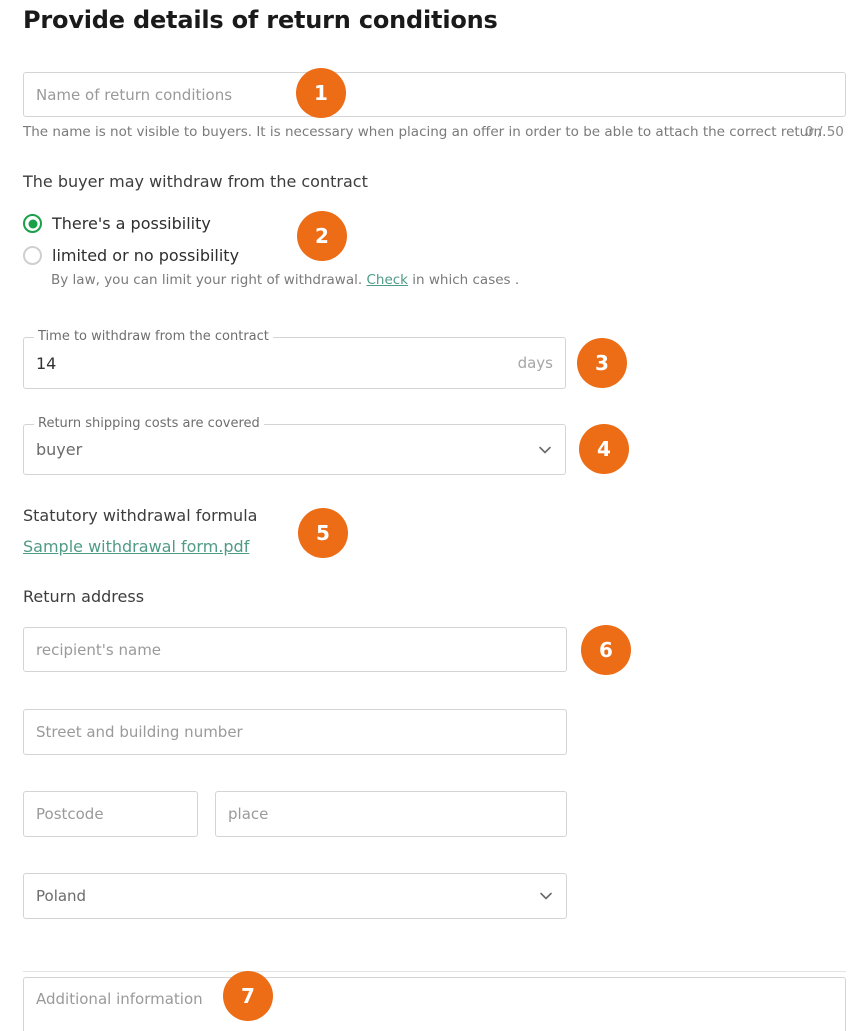 This screenshot has width=856, height=1031. Describe the element at coordinates (146, 255) in the screenshot. I see `radio-label-limited: limited or no possibility` at that location.